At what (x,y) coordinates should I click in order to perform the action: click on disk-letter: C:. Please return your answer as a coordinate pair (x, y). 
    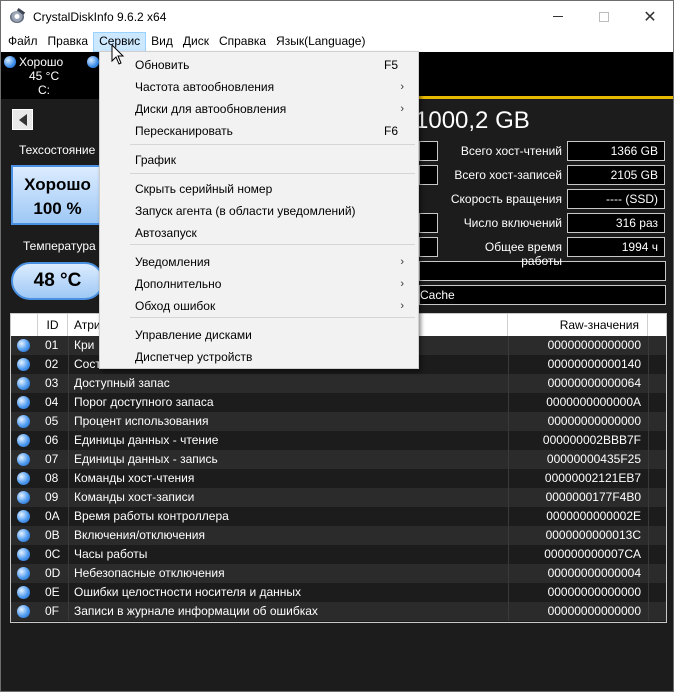
    Looking at the image, I should click on (44, 90).